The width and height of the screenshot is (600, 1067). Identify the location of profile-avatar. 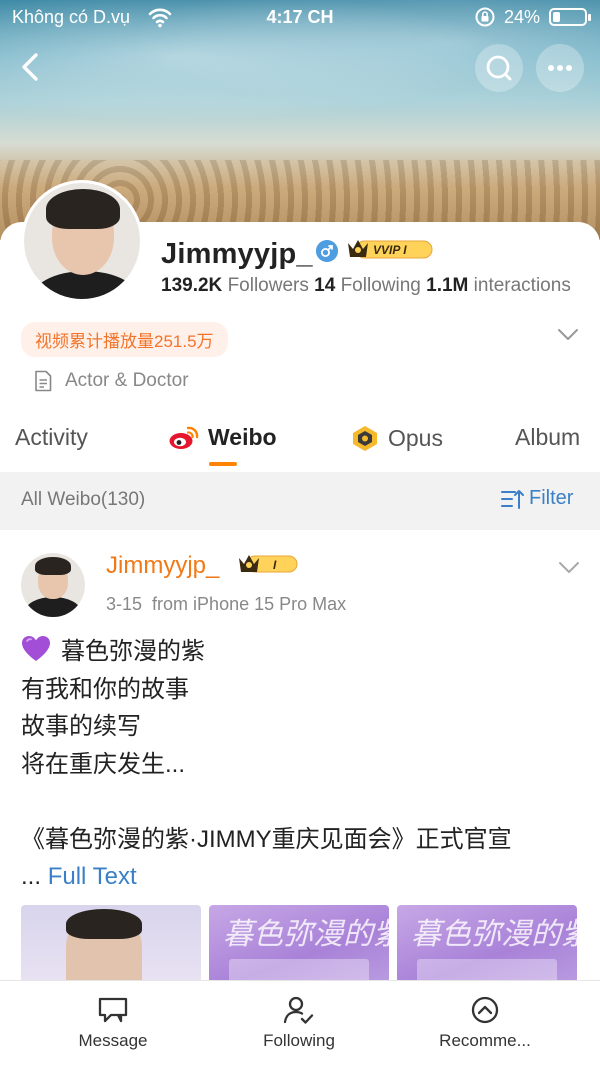
(82, 241).